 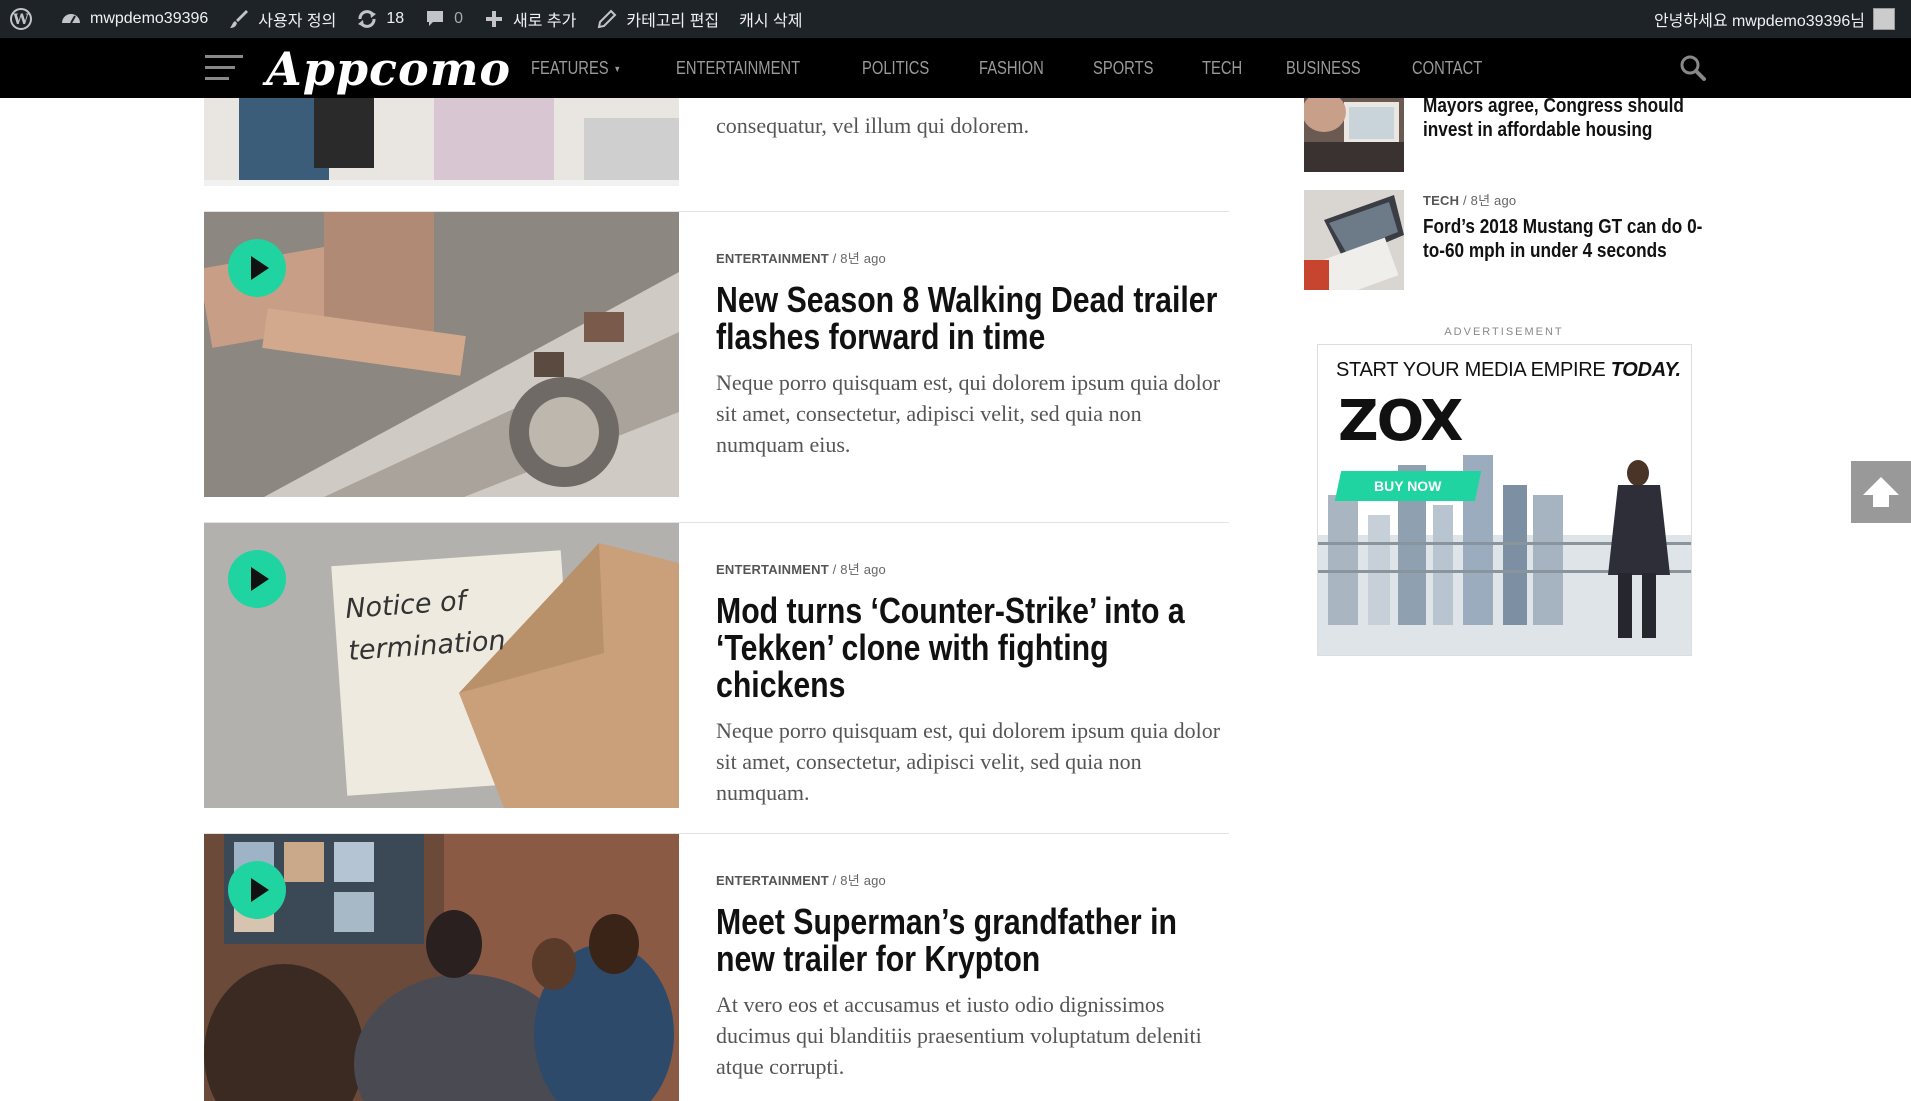 What do you see at coordinates (1645, 370) in the screenshot?
I see `ad-headline-emphasis: TODAY.` at bounding box center [1645, 370].